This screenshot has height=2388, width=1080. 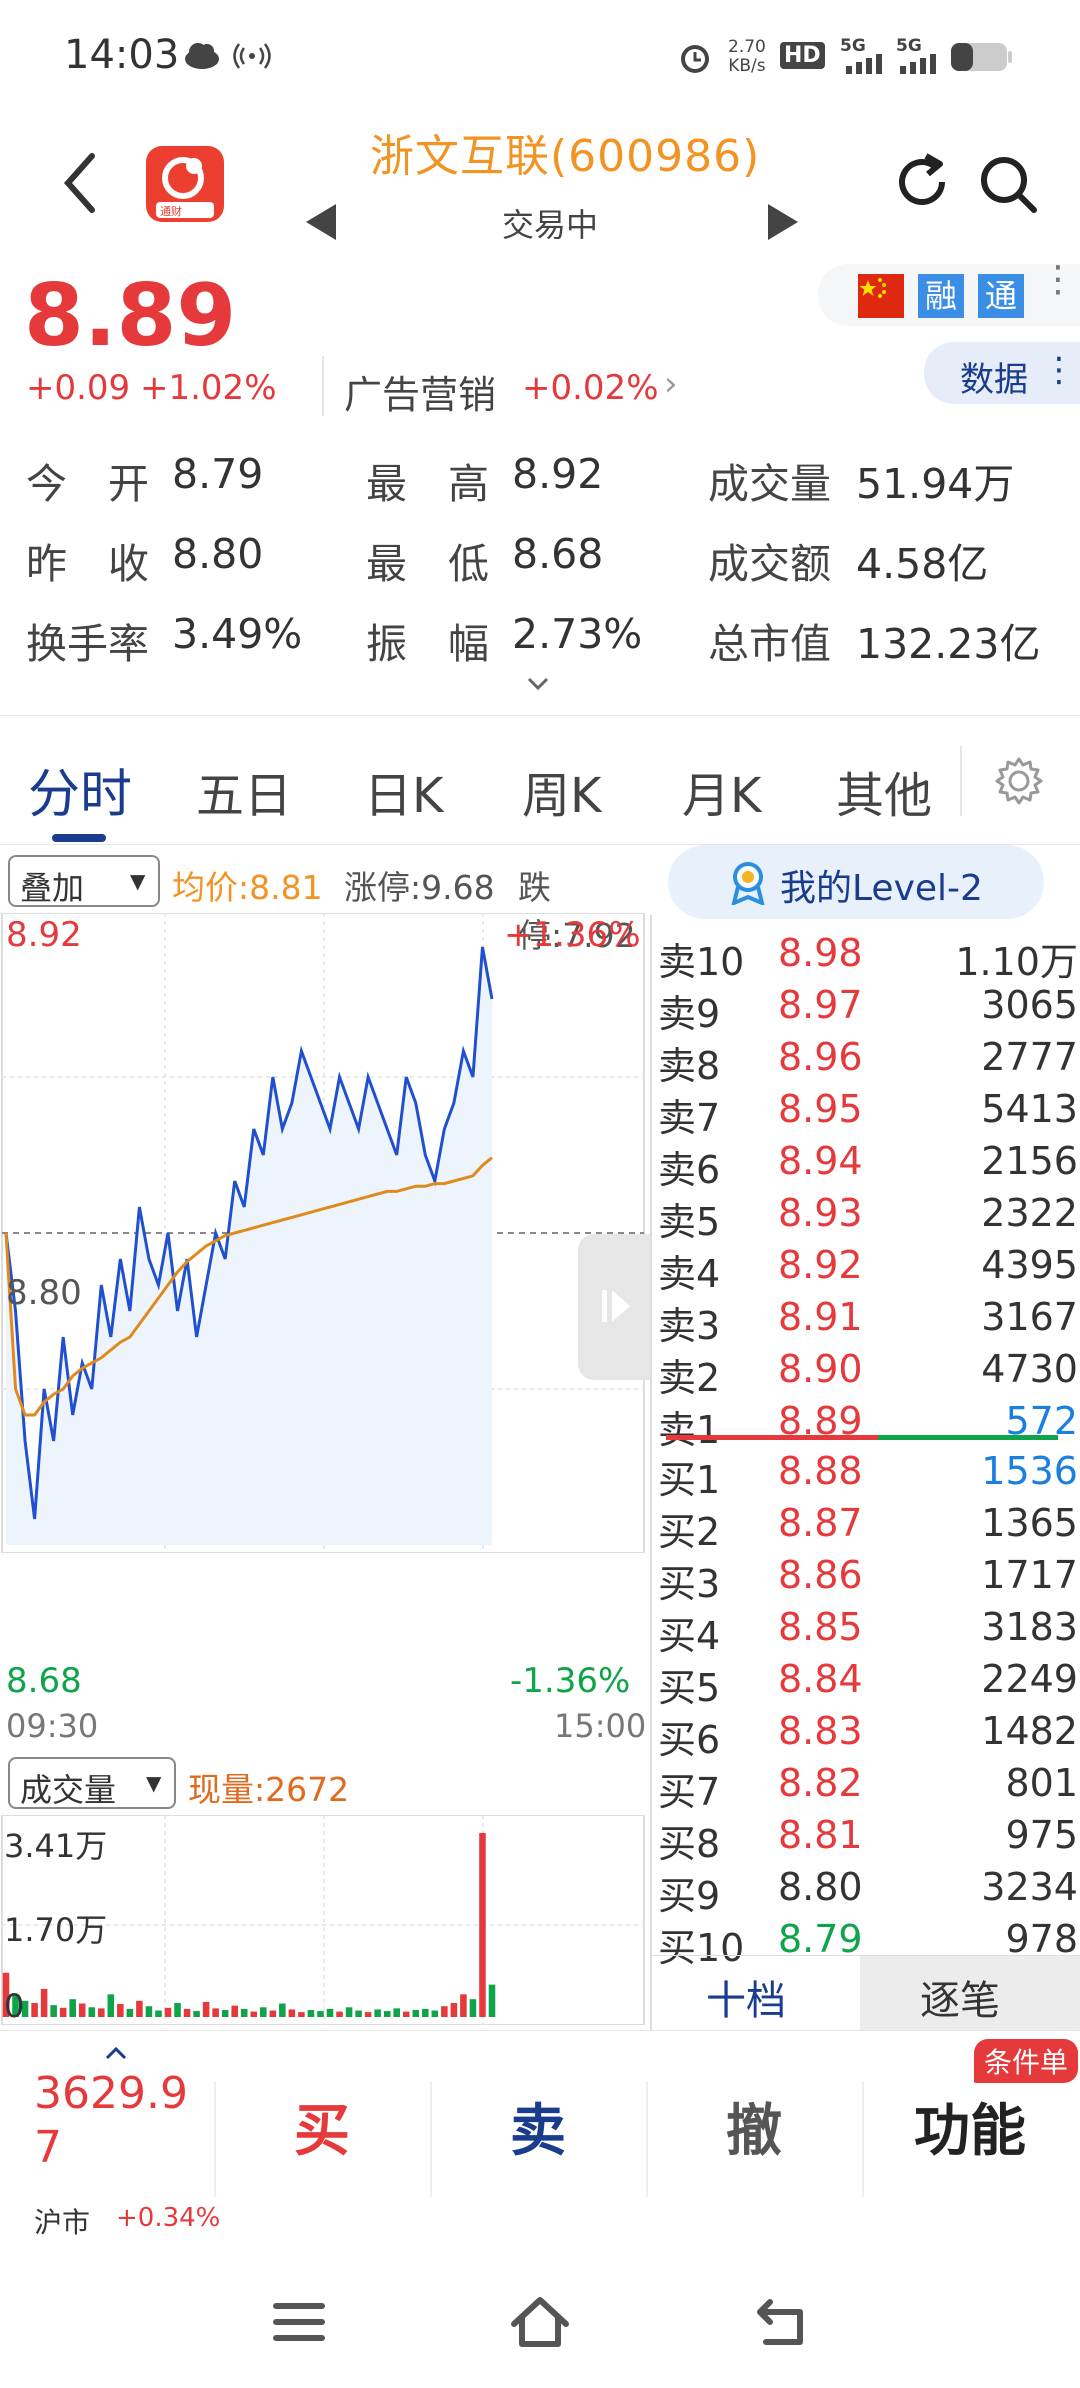 I want to click on bid-level-label: 买9, so click(x=689, y=1896).